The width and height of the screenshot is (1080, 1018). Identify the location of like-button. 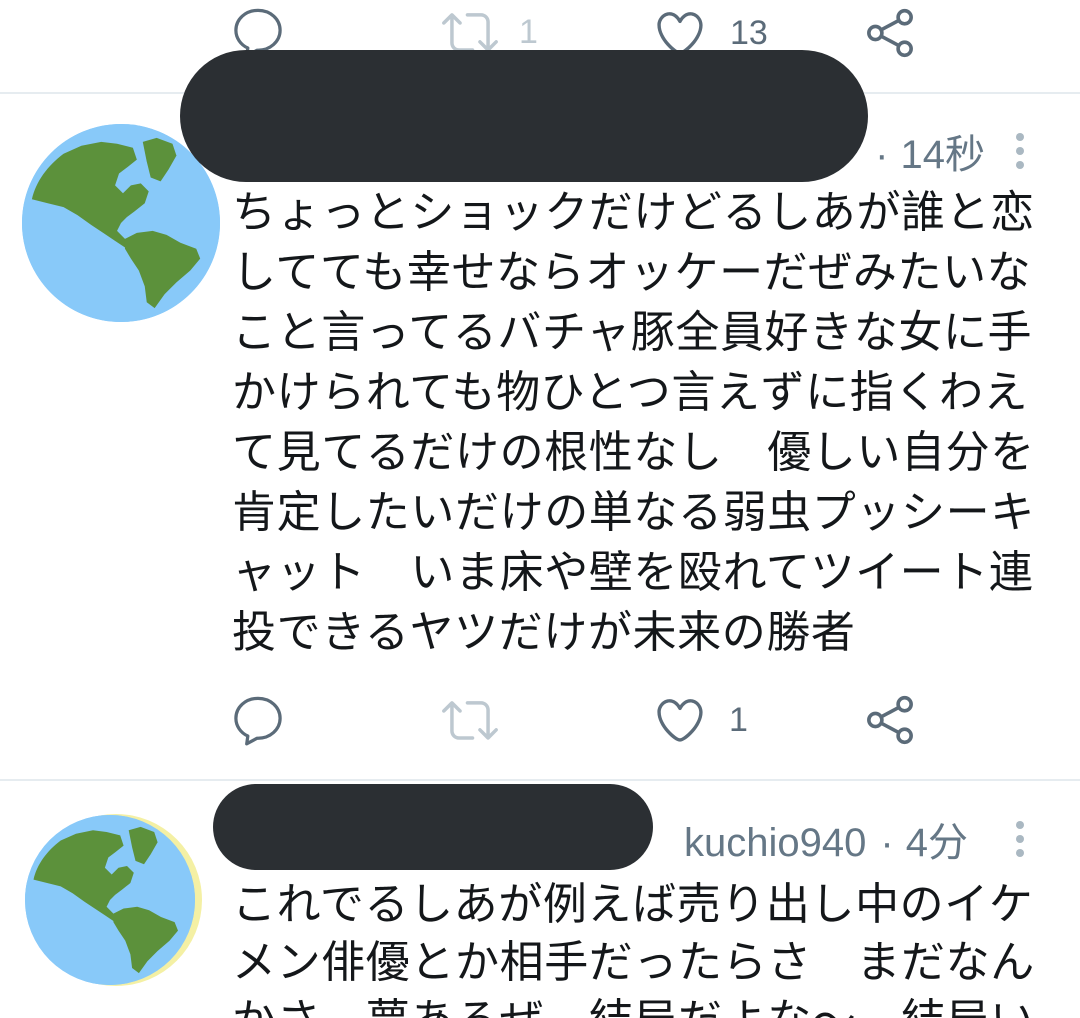
(680, 720).